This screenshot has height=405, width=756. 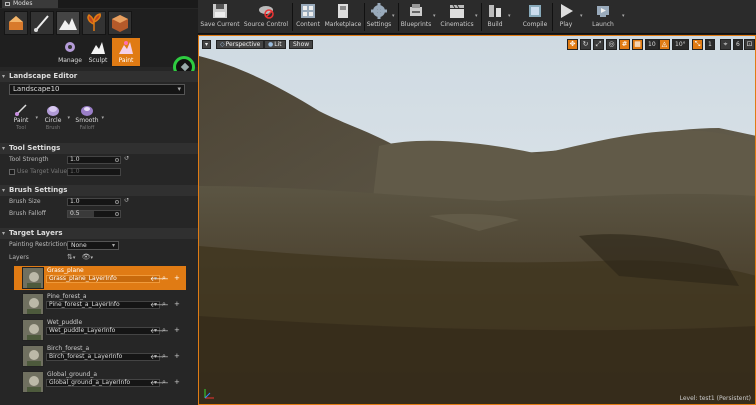 What do you see at coordinates (266, 12) in the screenshot?
I see `source-control-icon` at bounding box center [266, 12].